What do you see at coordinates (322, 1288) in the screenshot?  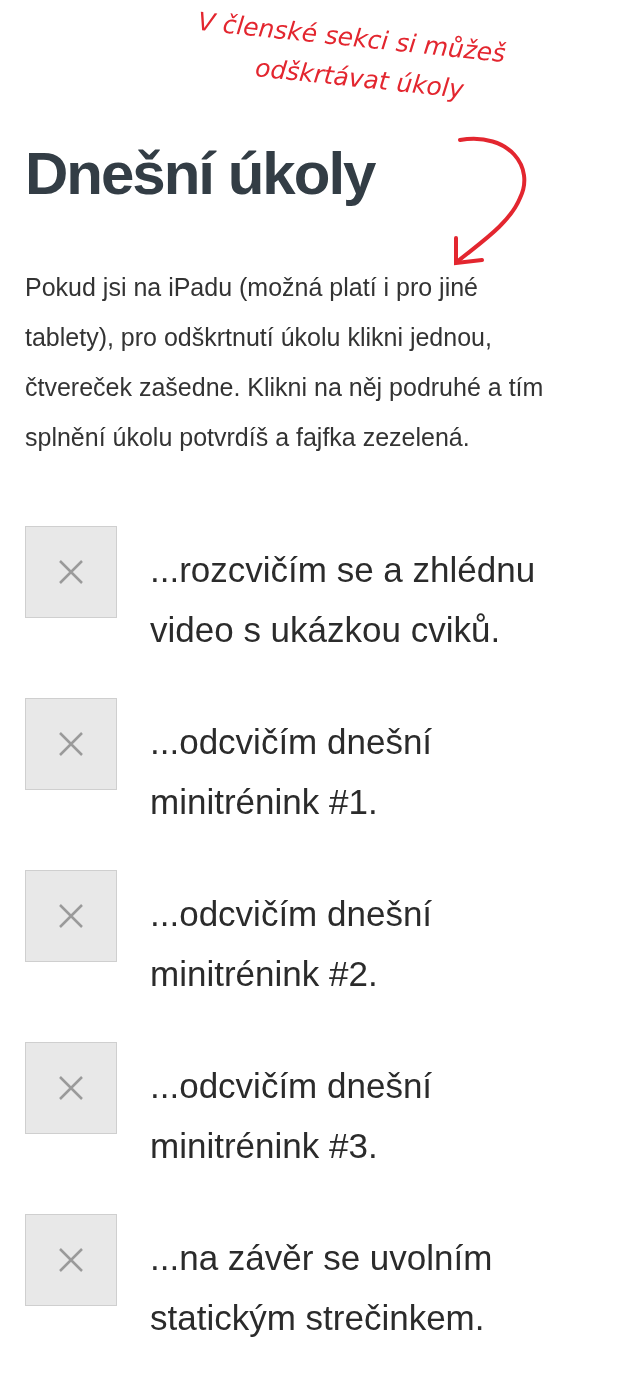 I see `task-label: ...na závěr se uvolním statickým strečinkem.` at bounding box center [322, 1288].